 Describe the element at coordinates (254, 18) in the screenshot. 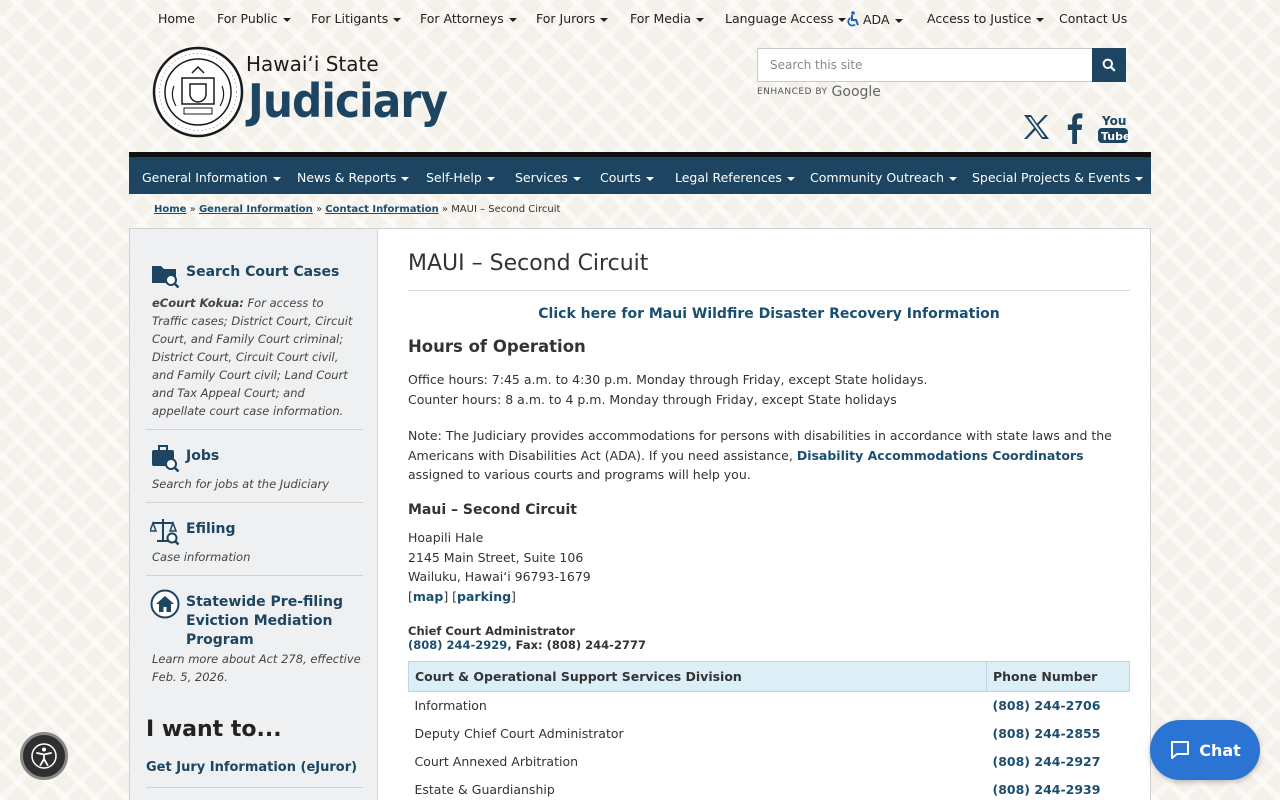

I see `top-nav-for-public: For Public` at that location.